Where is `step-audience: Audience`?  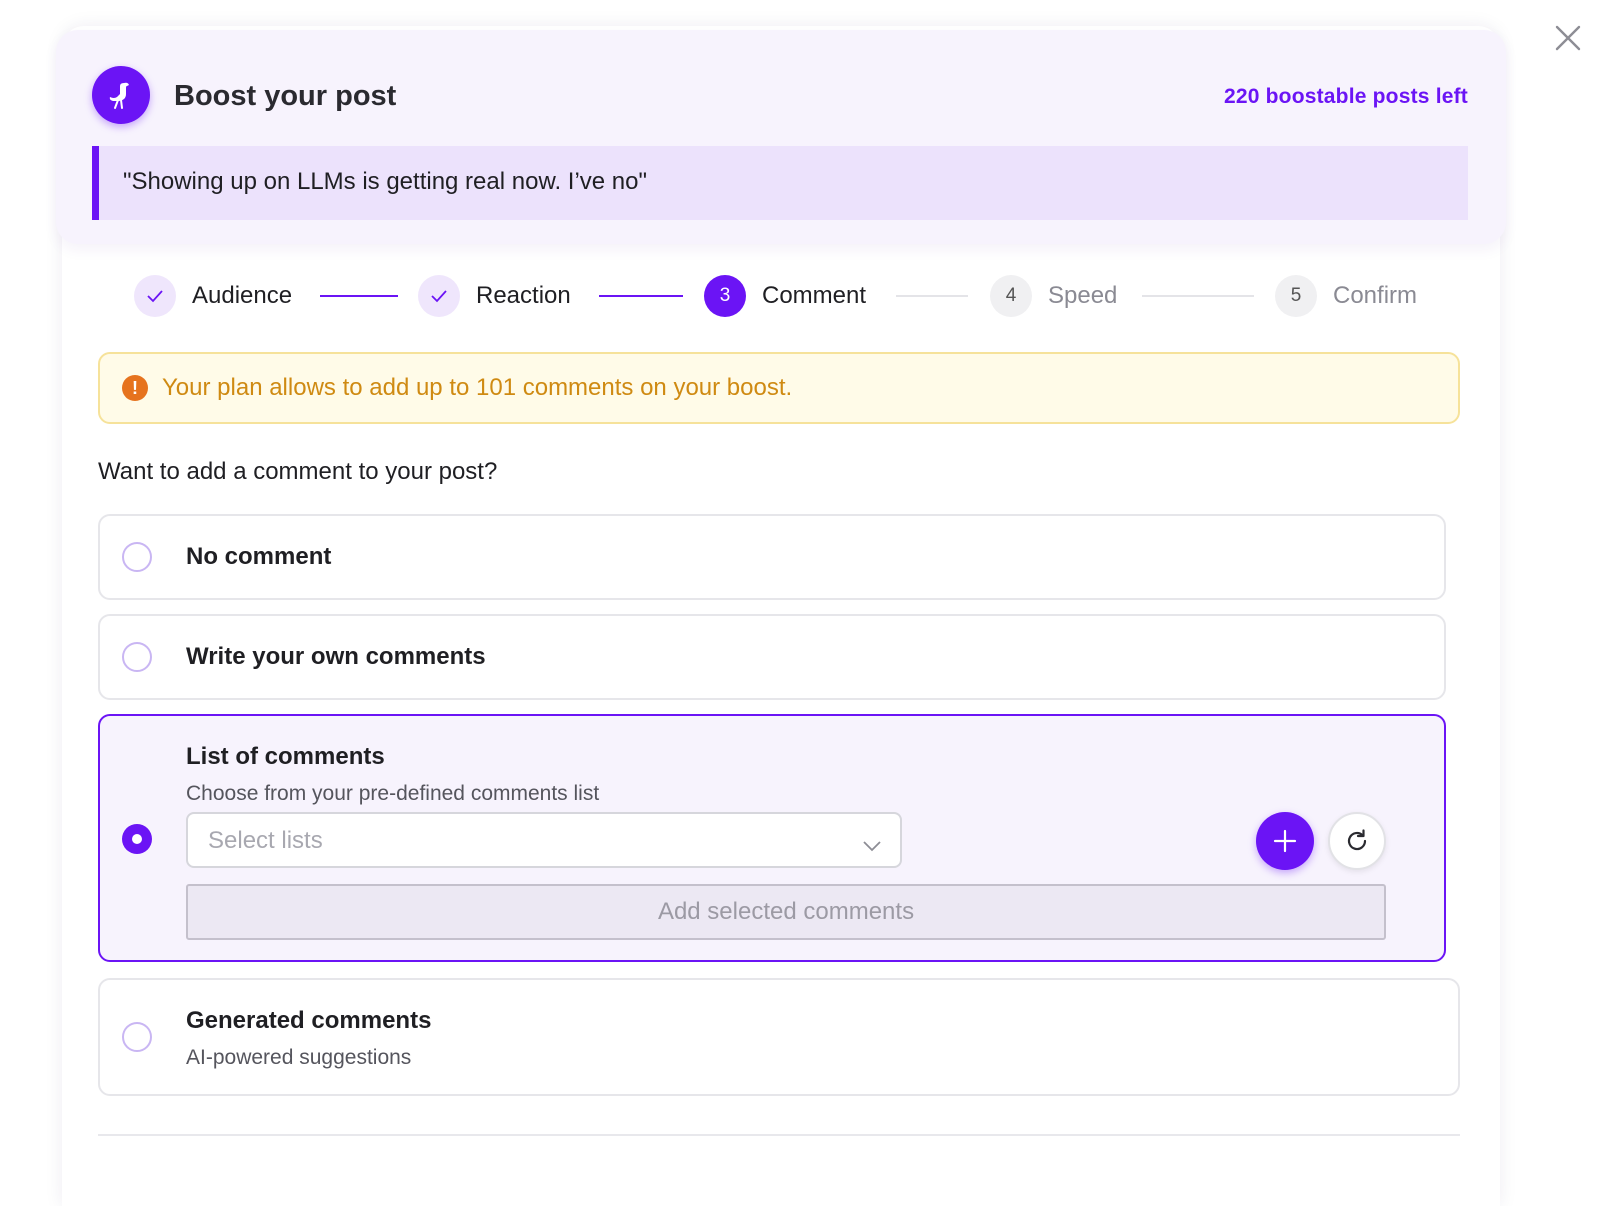
step-audience: Audience is located at coordinates (213, 296).